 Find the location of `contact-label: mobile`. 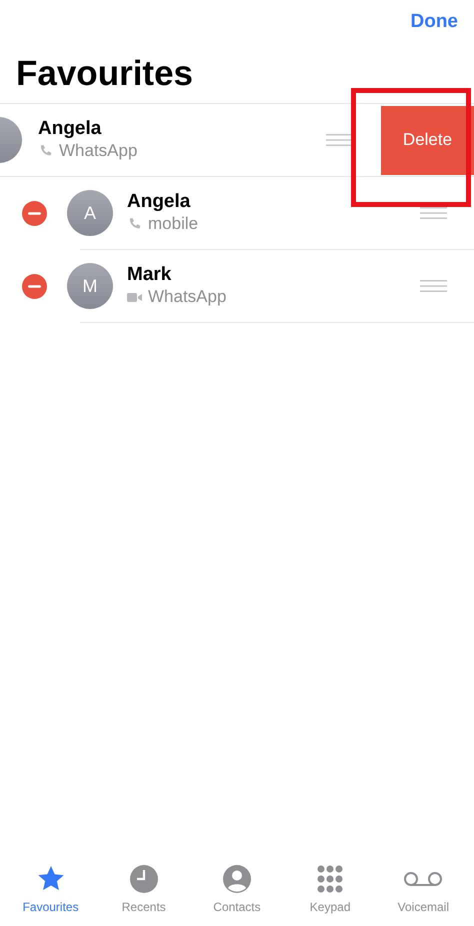

contact-label: mobile is located at coordinates (173, 224).